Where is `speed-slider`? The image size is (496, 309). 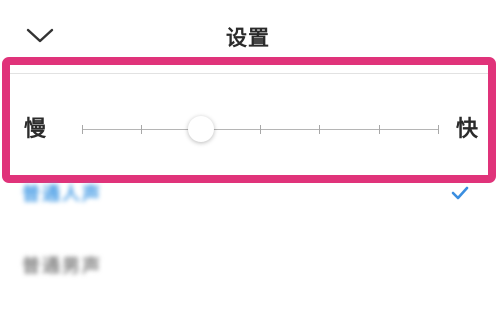
speed-slider is located at coordinates (260, 129).